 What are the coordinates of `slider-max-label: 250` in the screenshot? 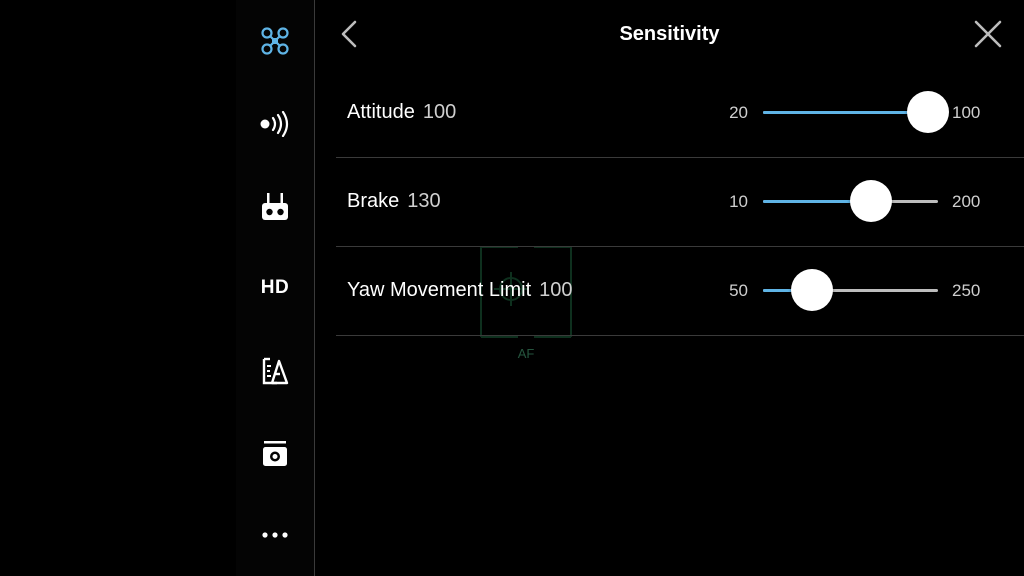 It's located at (966, 290).